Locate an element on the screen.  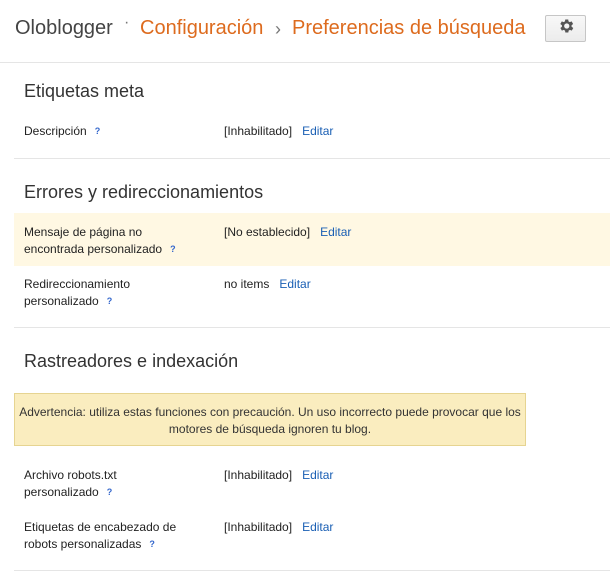
setting-label-robots-txt: Archivo robots.txt personalizado? is located at coordinates (70, 484).